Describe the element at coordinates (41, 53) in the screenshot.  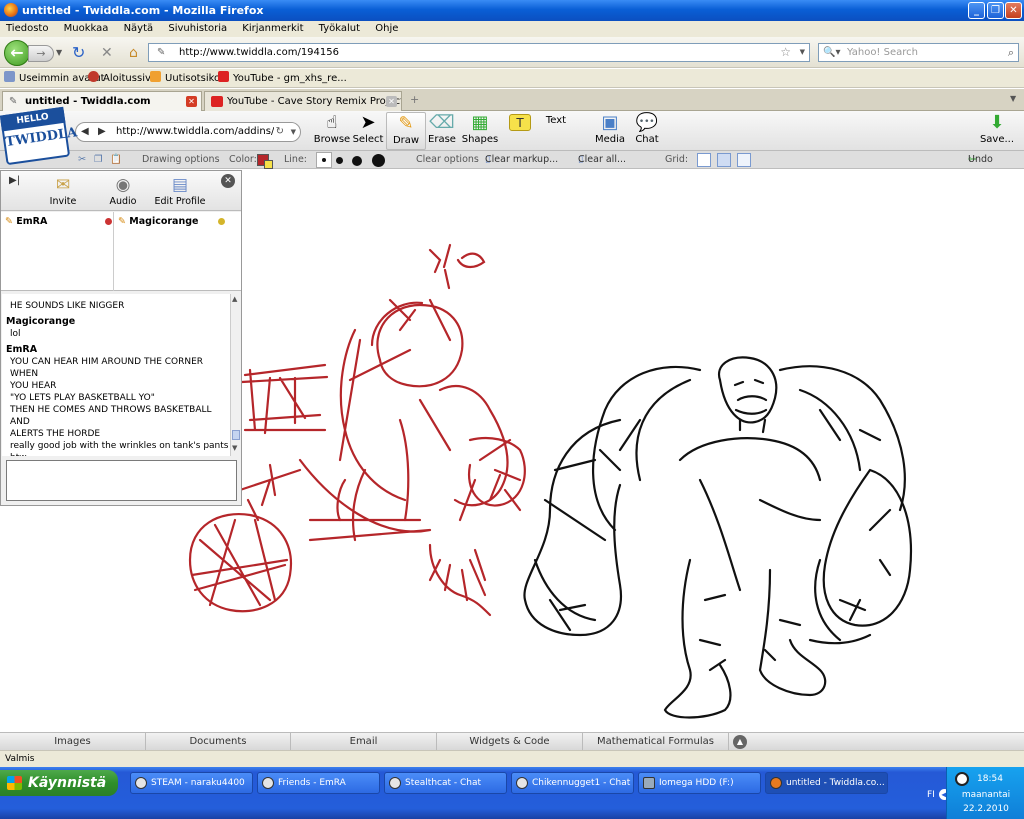
I see `forward-button: →` at that location.